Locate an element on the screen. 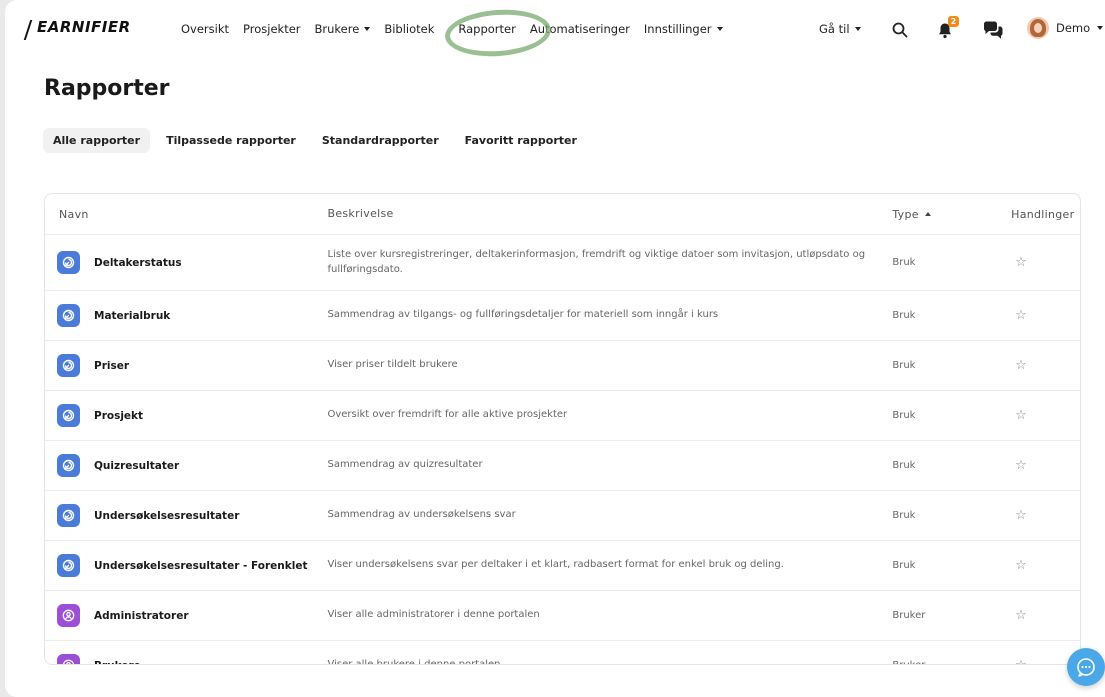  nav-item-innstillinger: Innstillinger is located at coordinates (683, 29).